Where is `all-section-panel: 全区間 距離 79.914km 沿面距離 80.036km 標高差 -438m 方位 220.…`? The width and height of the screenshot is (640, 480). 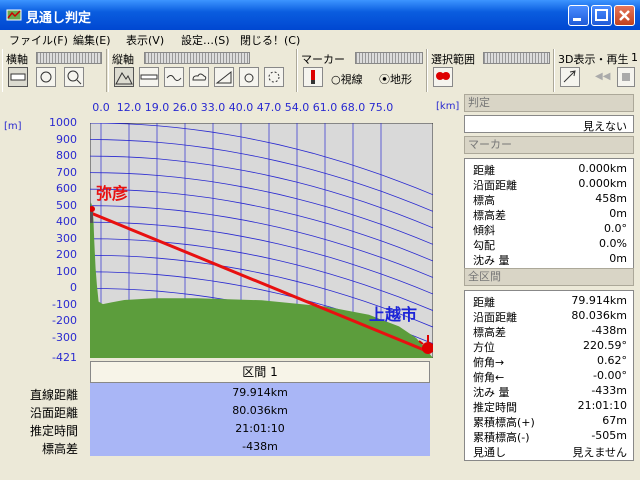 all-section-panel: 全区間 距離 79.914km 沿面距離 80.036km 標高差 -438m 方位 220.… is located at coordinates (549, 364).